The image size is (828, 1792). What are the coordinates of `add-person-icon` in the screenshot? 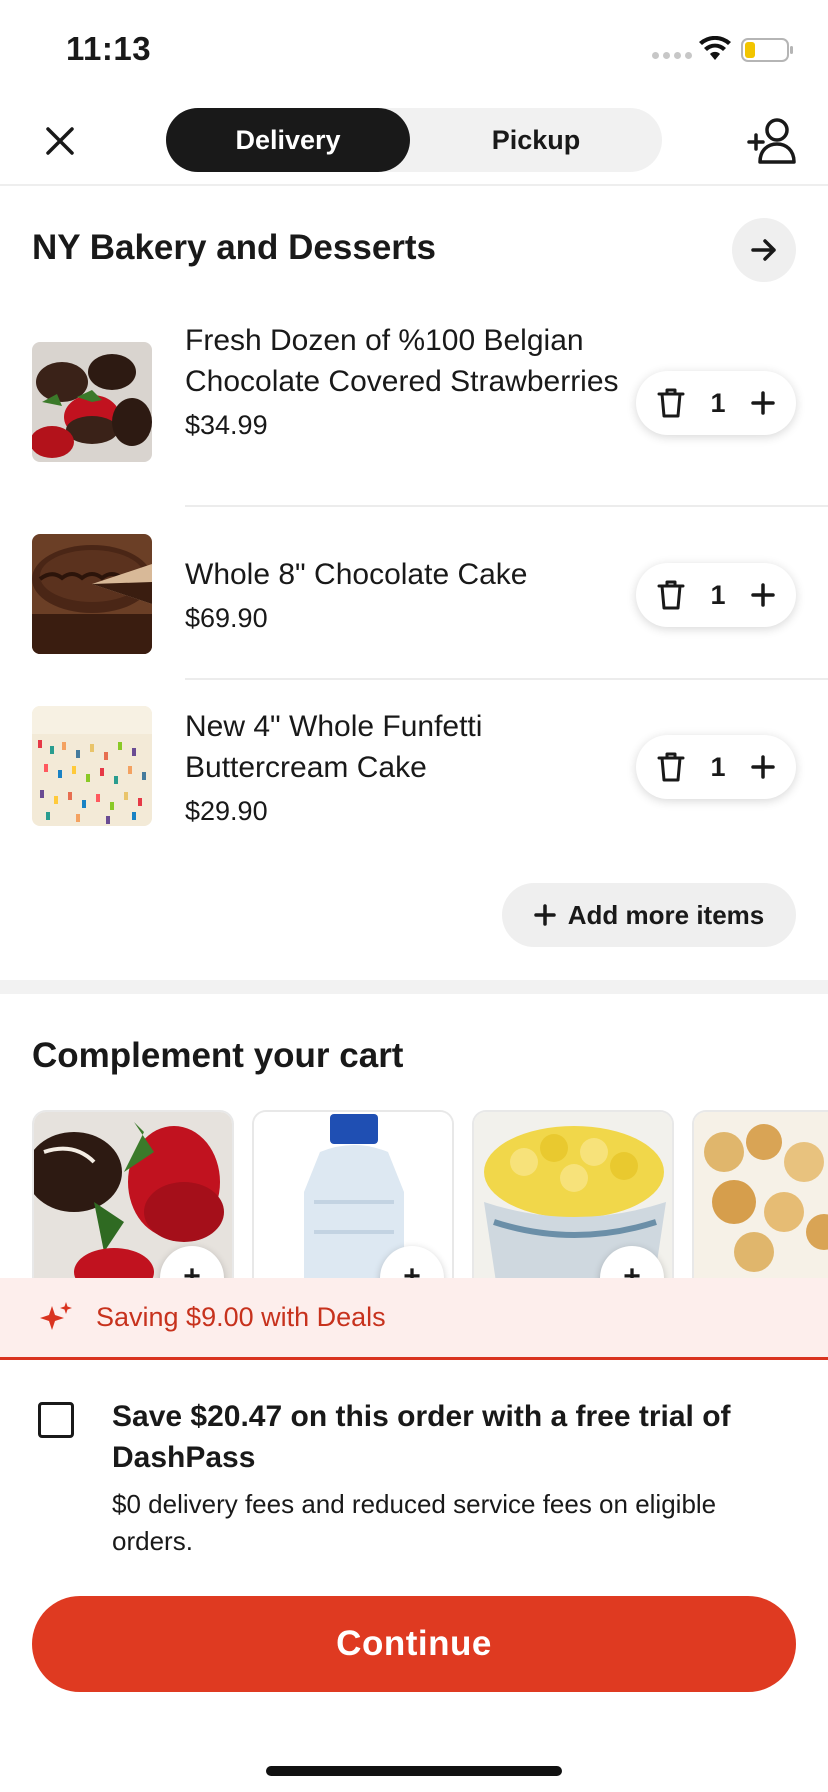 It's located at (772, 141).